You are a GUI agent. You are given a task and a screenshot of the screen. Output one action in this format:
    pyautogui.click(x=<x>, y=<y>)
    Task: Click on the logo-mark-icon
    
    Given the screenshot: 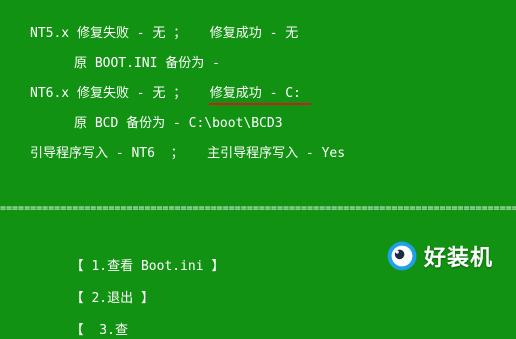 What is the action you would take?
    pyautogui.click(x=402, y=256)
    